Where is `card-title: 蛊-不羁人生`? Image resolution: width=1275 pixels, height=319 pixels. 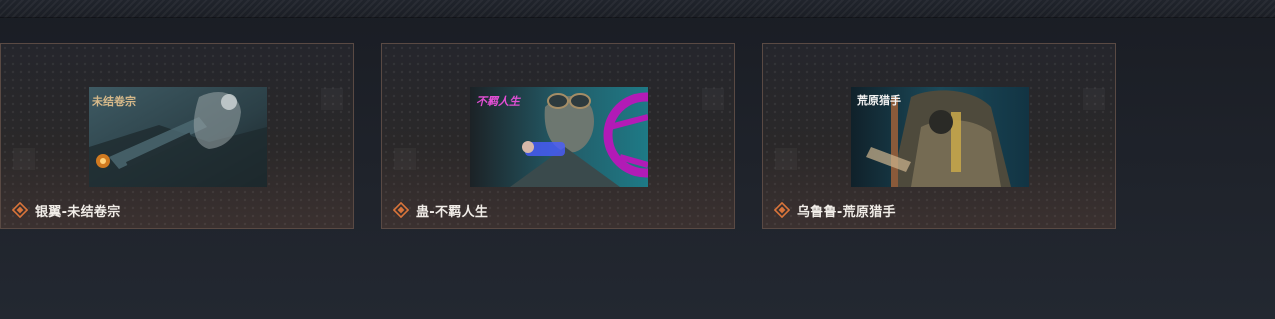 card-title: 蛊-不羁人生 is located at coordinates (452, 212).